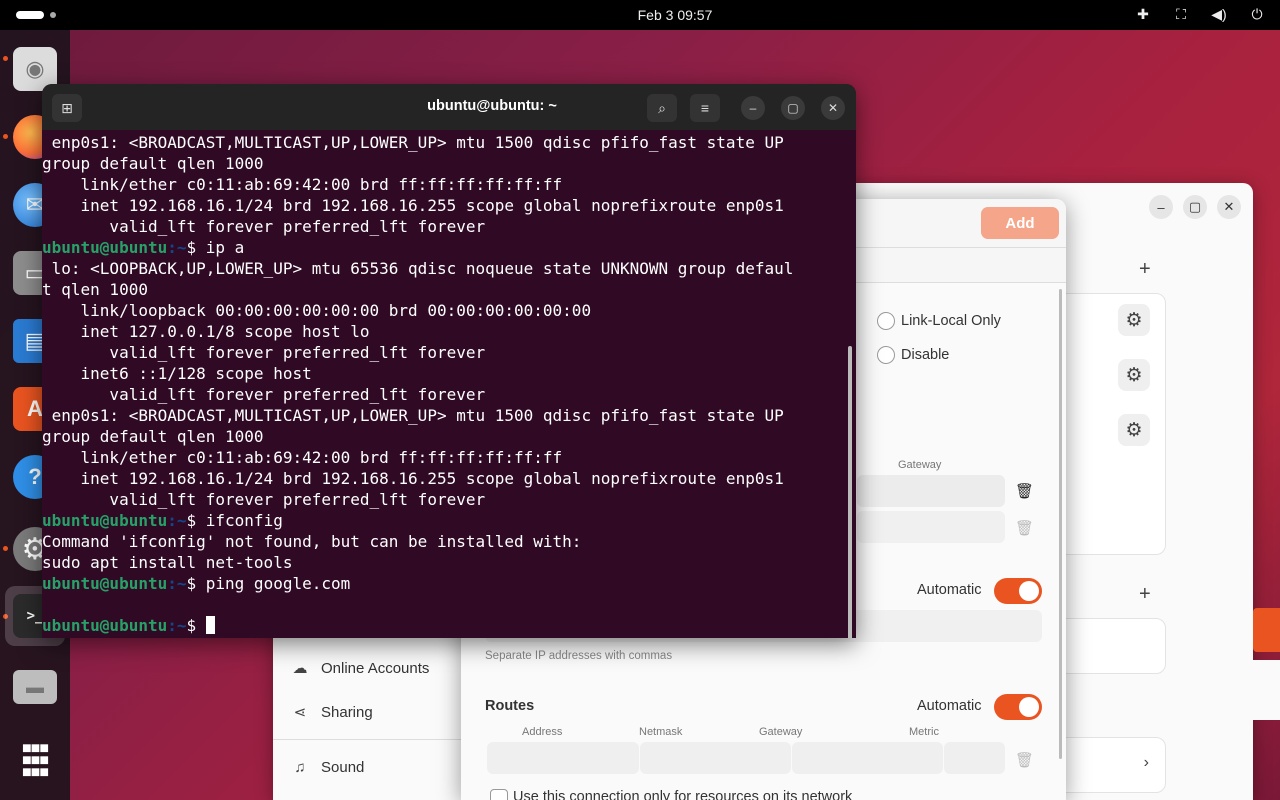 The width and height of the screenshot is (1280, 800). Describe the element at coordinates (442, 247) in the screenshot. I see `terminal-prompt-line: ubuntu@ubuntu:~$ ip a` at that location.